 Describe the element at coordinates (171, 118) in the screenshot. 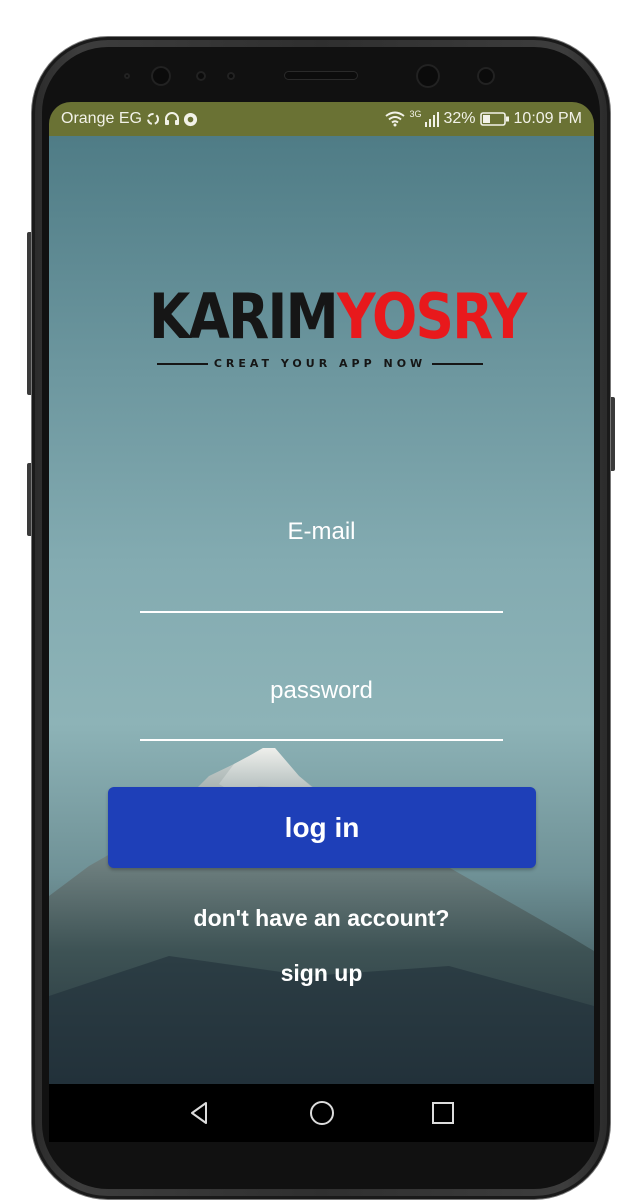

I see `headset-icon` at that location.